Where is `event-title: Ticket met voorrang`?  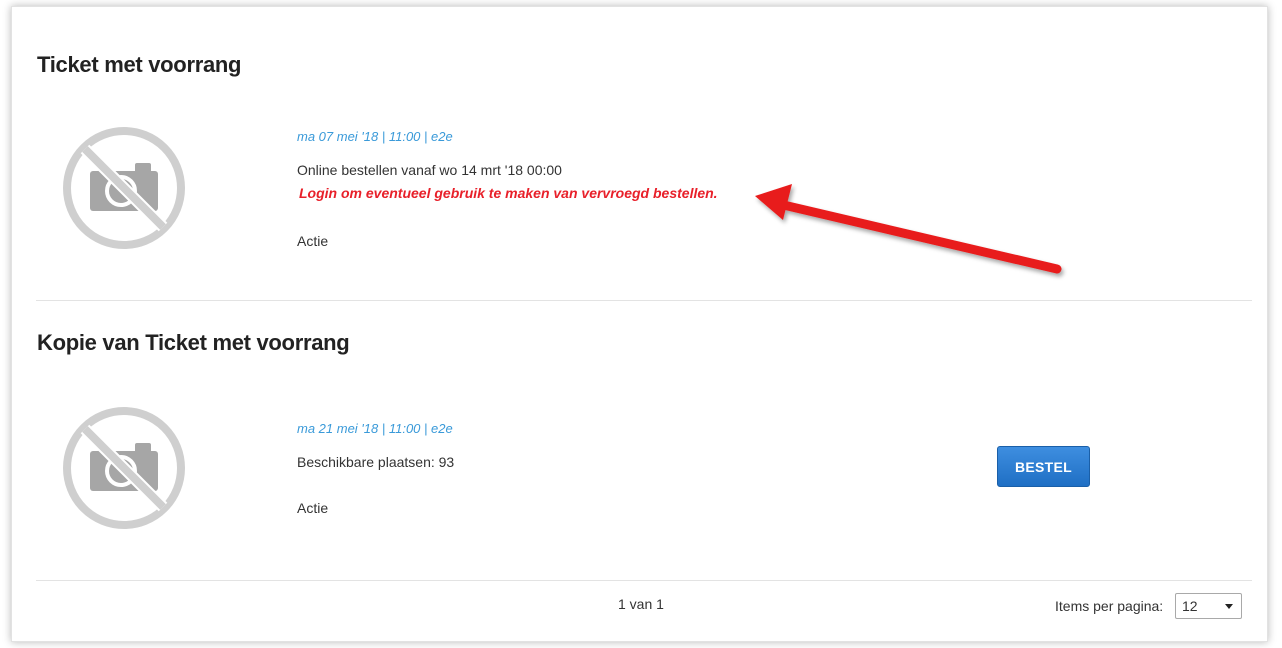 event-title: Ticket met voorrang is located at coordinates (139, 64).